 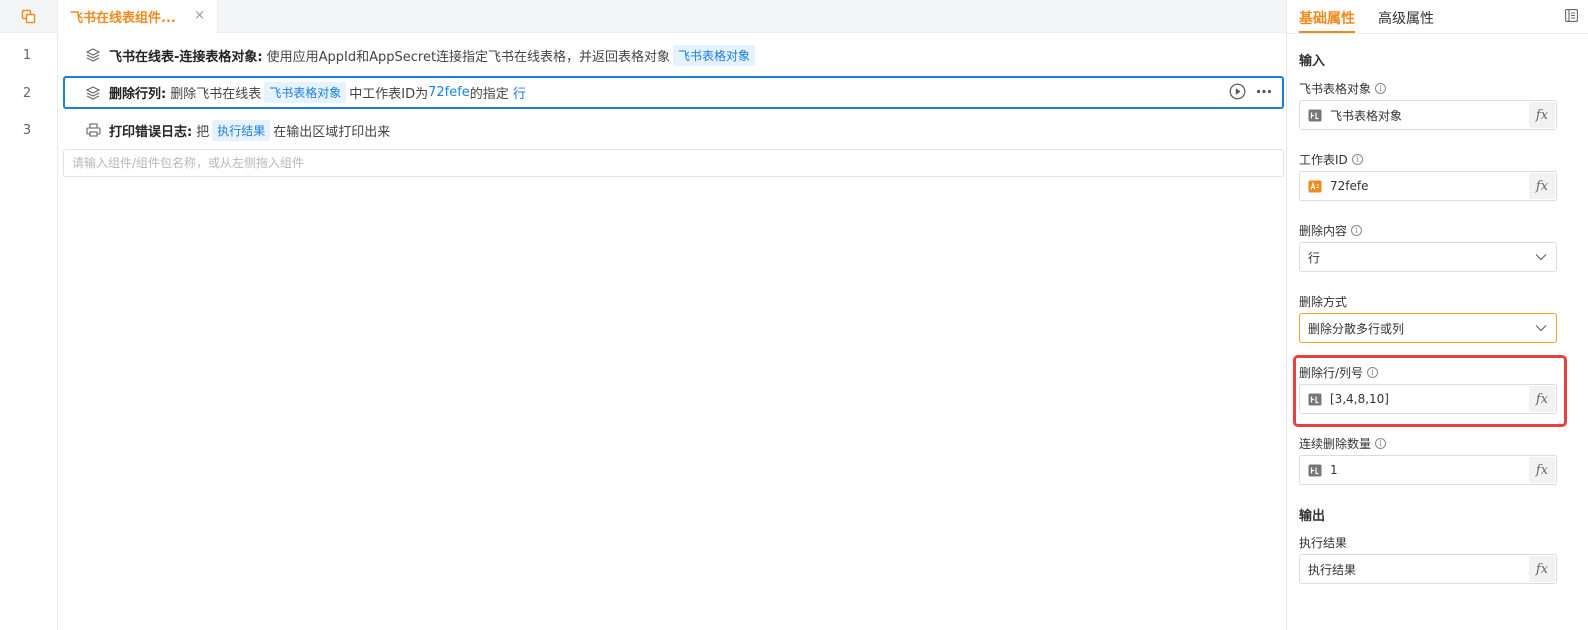 I want to click on printer-icon, so click(x=93, y=130).